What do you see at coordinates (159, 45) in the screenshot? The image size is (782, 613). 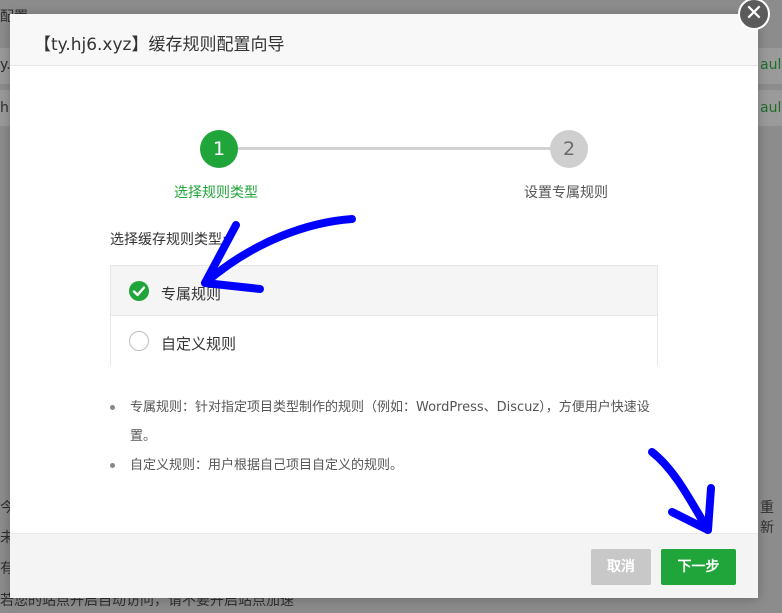 I see `dialog-title: 【ty.hj6.xyz】缓存规则配置向导` at bounding box center [159, 45].